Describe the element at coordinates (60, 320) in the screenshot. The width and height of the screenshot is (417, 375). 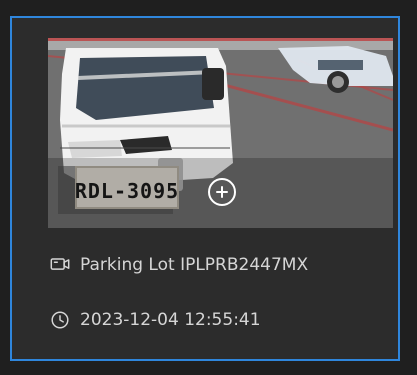
I see `clock-icon` at that location.